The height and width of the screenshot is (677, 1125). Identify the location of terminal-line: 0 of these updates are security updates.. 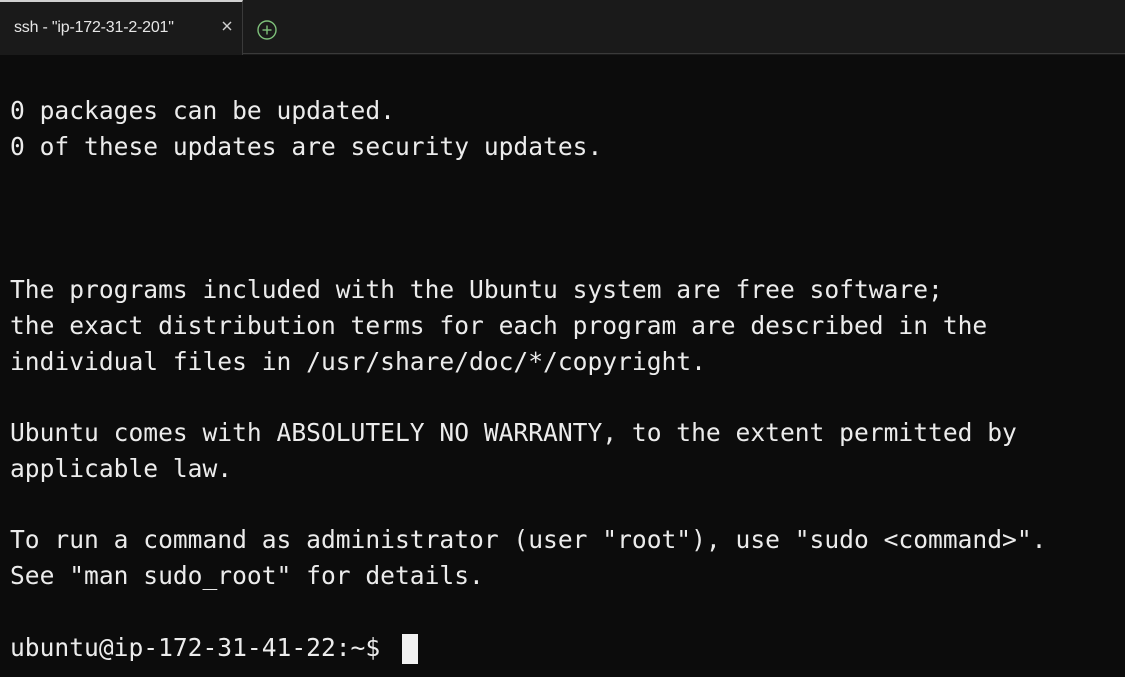
(306, 146).